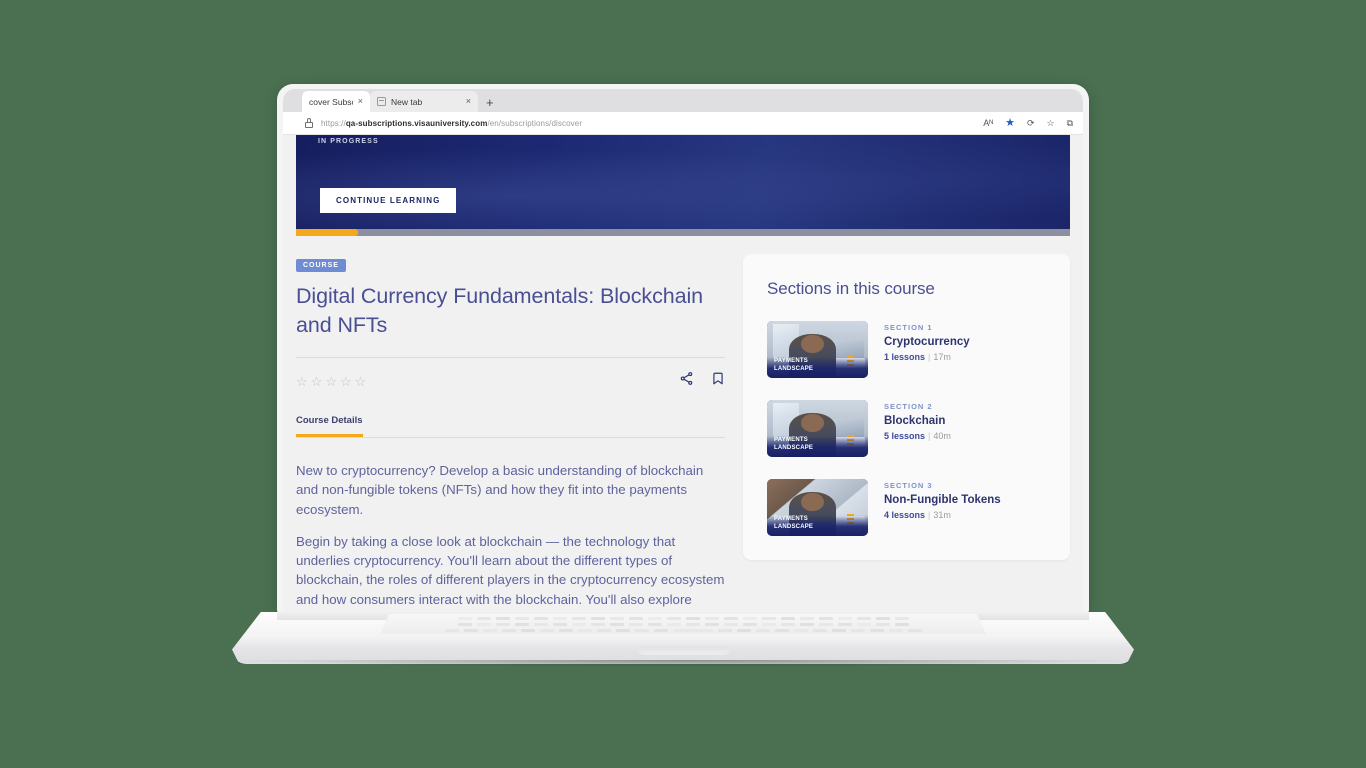  What do you see at coordinates (510, 374) in the screenshot?
I see `course-meta-row: ☆ ☆ ☆ ☆ ☆` at bounding box center [510, 374].